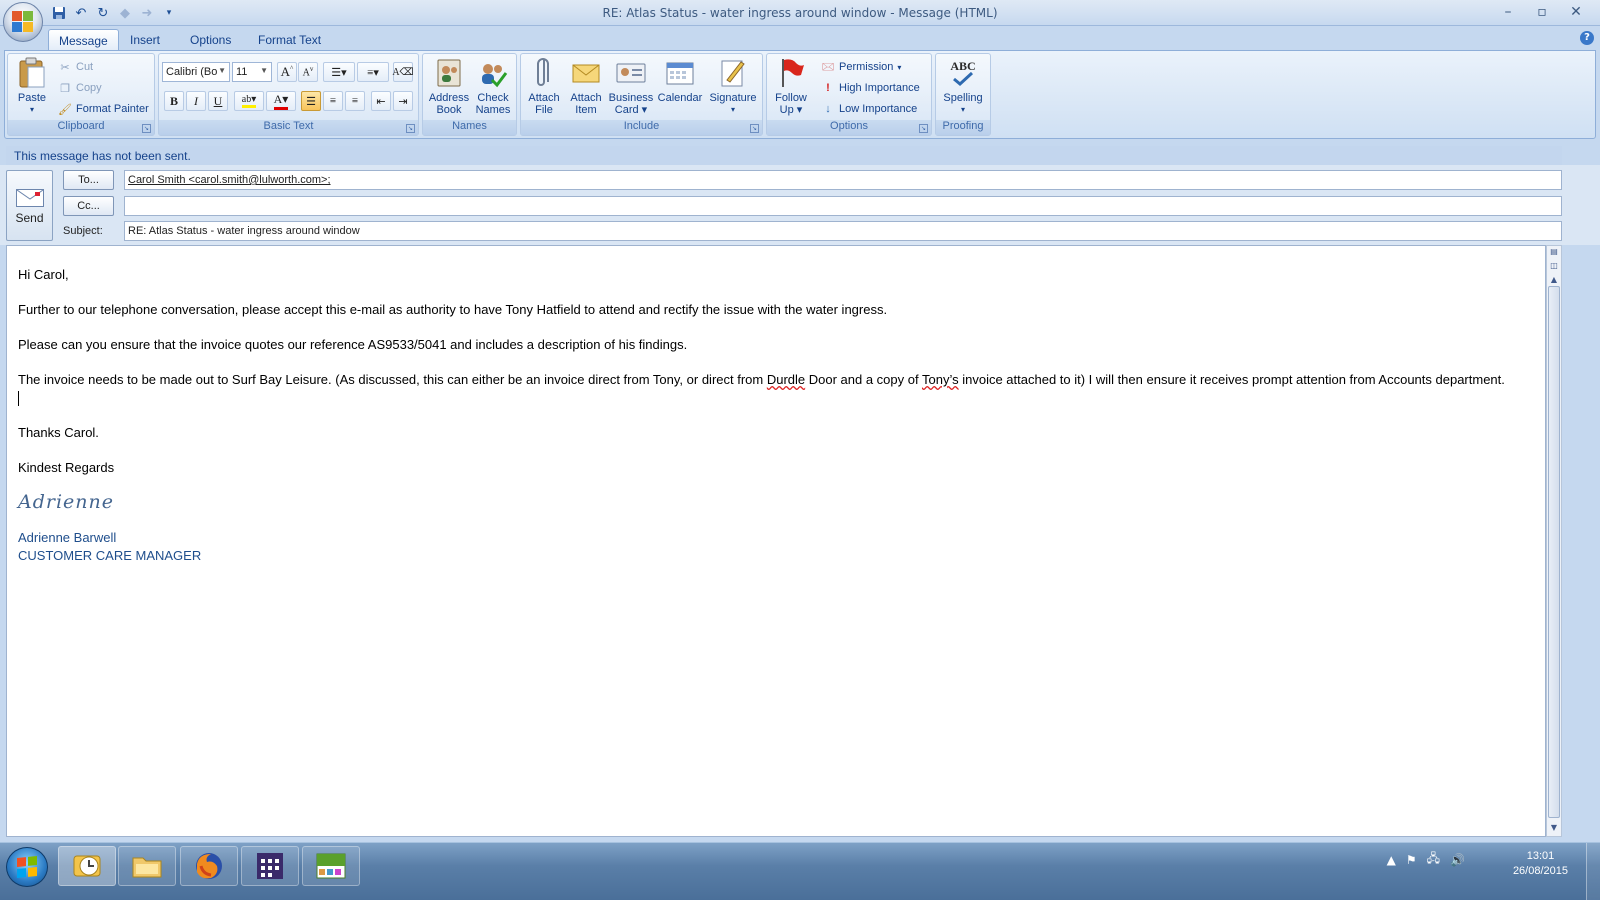 The width and height of the screenshot is (1600, 900). I want to click on to-field: Carol Smith <carol.smith@lulworth.com>;, so click(843, 180).